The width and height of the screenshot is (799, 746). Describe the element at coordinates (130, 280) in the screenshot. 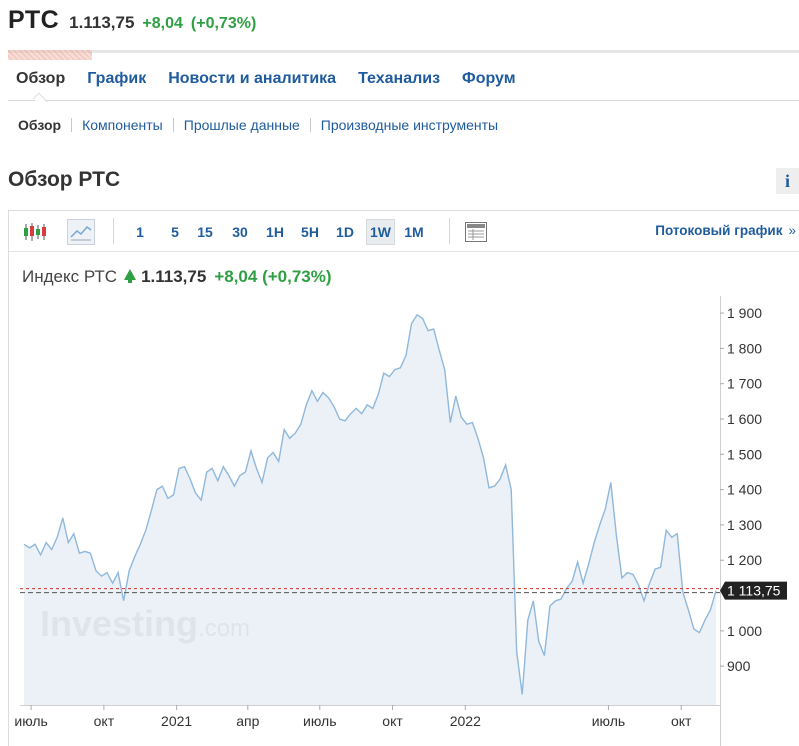

I see `arrow-up-icon-stem` at that location.